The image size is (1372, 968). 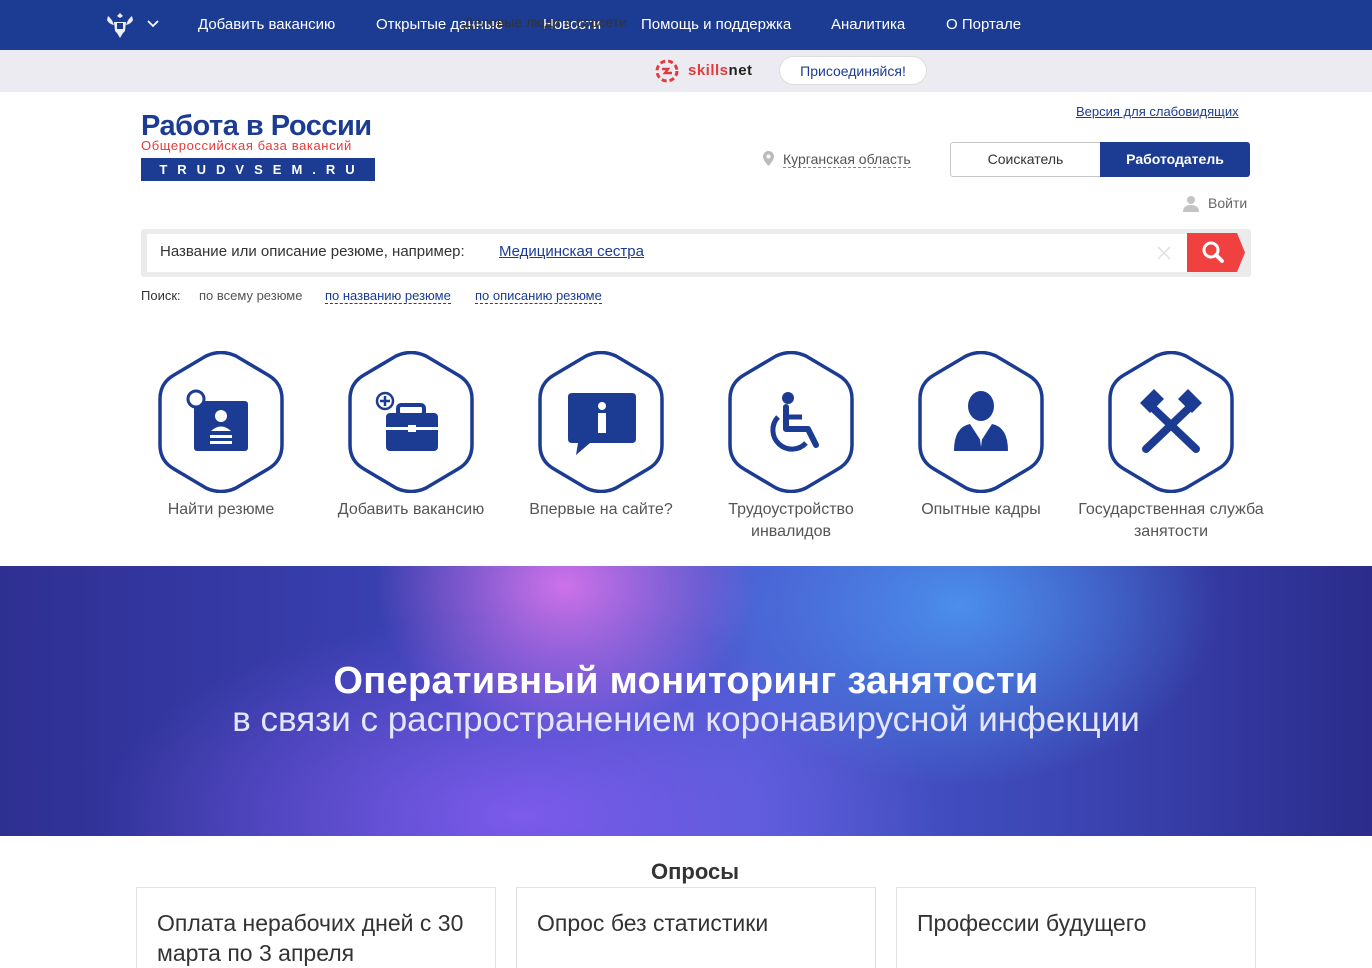 What do you see at coordinates (686, 681) in the screenshot?
I see `banner-title: Оперативный мониторинг занятости` at bounding box center [686, 681].